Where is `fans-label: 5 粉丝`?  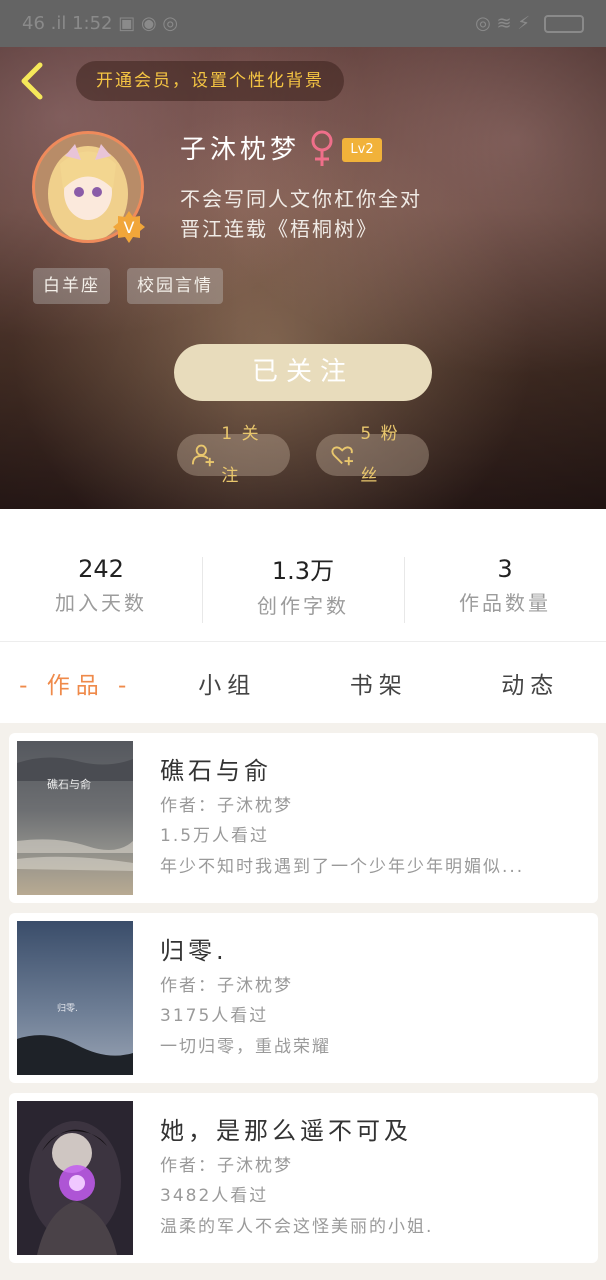 fans-label: 5 粉丝 is located at coordinates (380, 455).